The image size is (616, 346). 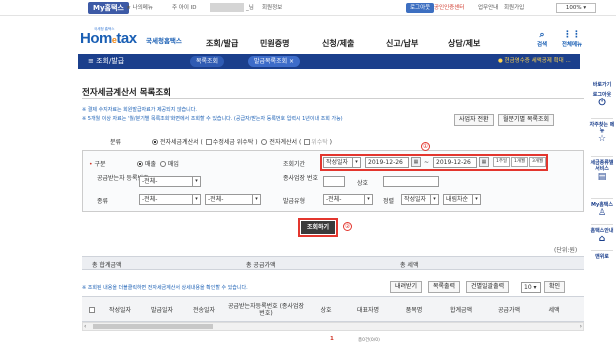 I want to click on kind-options: 전자세금계산서 ( 수정세금 위수탁 ) 전자계산서 ( 위수탁 ), so click(x=242, y=141).